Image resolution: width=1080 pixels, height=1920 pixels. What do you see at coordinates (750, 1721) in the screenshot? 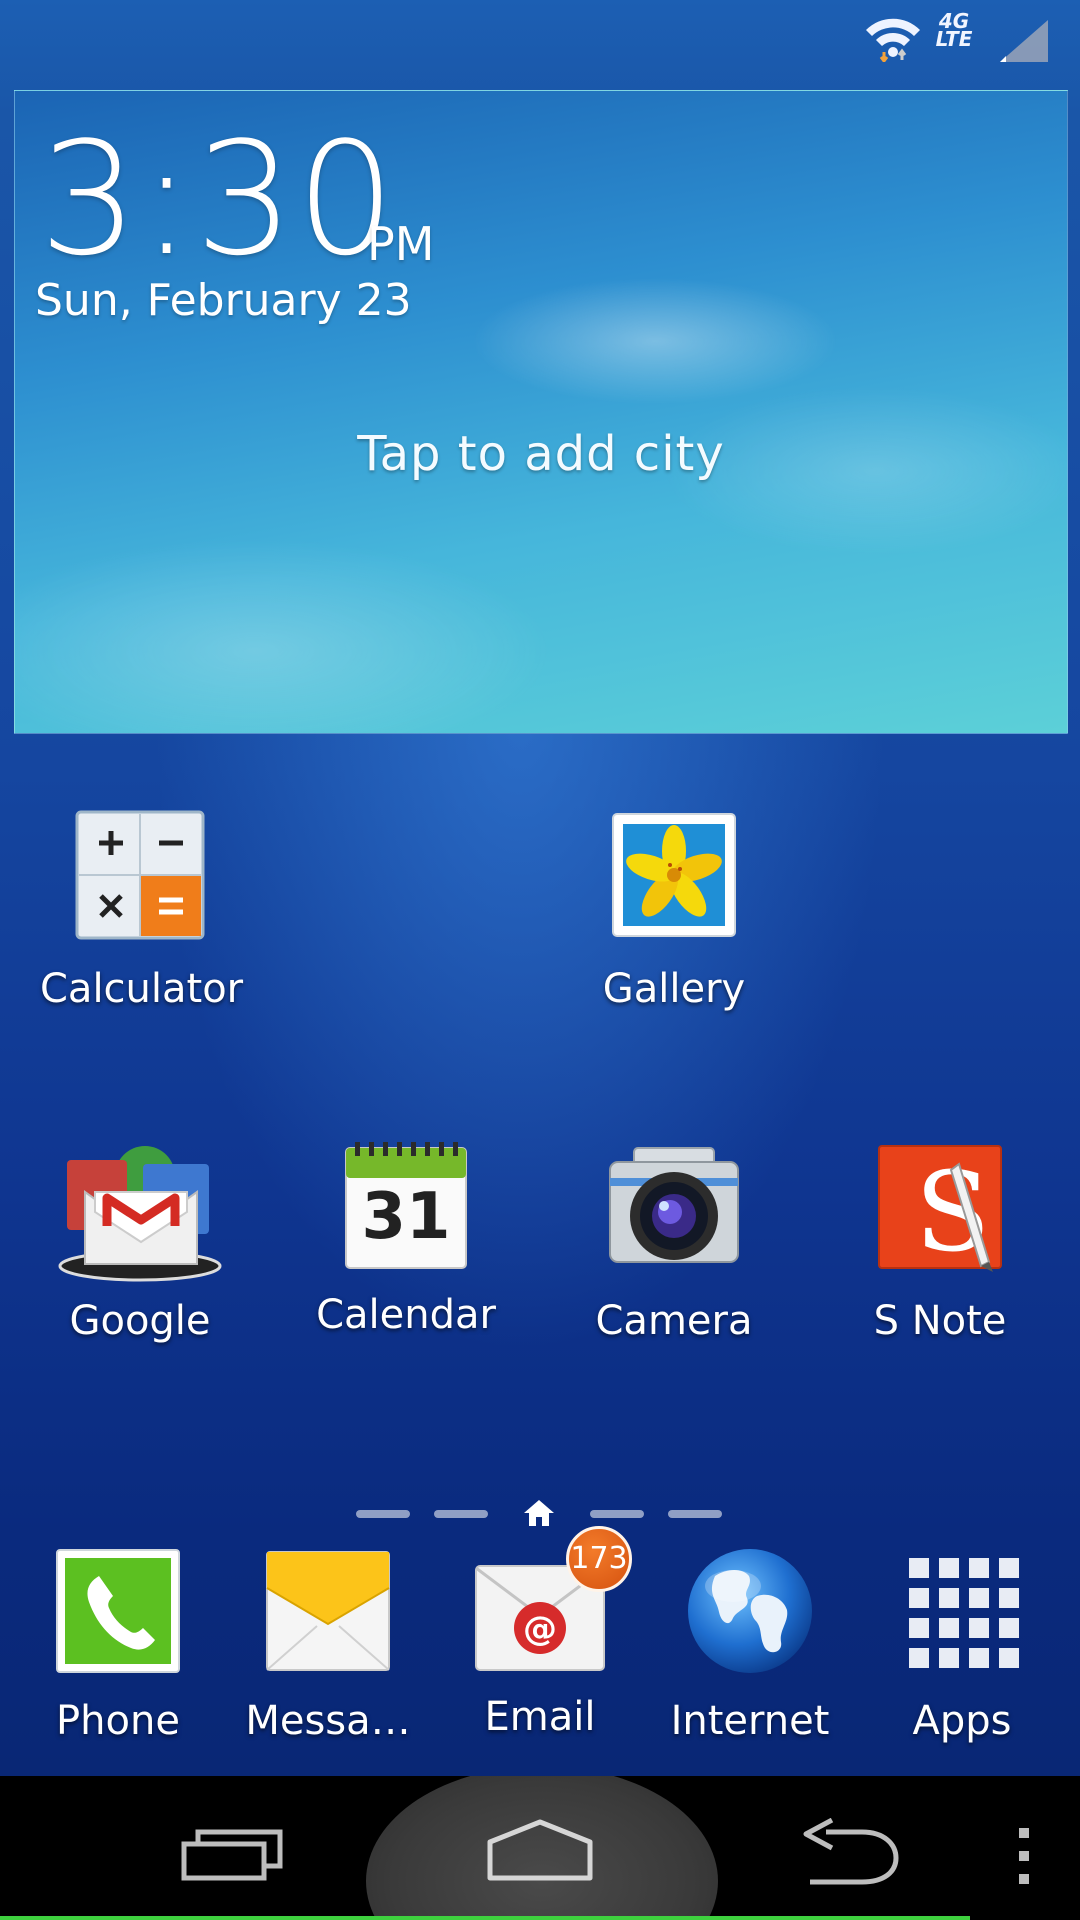
I see `dock-label: Internet` at bounding box center [750, 1721].